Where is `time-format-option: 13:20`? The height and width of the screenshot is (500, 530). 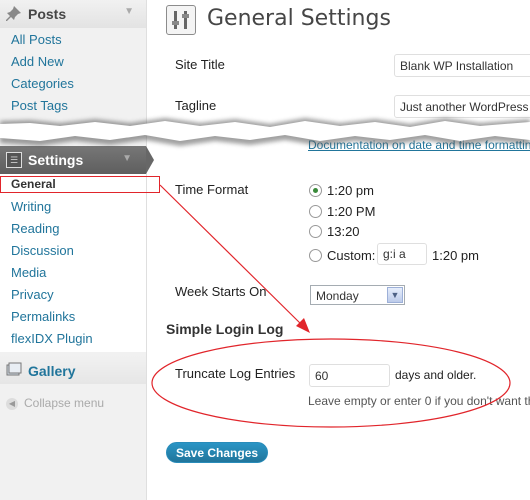
time-format-option: 13:20 is located at coordinates (334, 231).